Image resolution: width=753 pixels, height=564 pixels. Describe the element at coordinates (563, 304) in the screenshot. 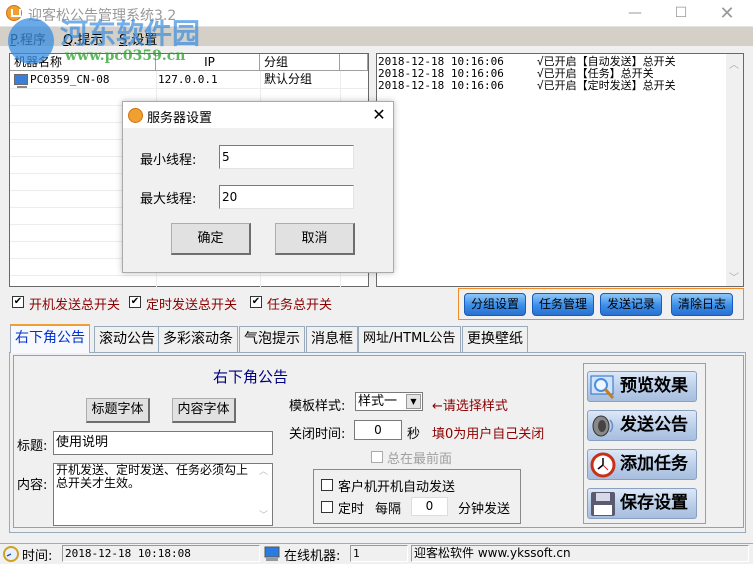

I see `task-management-button: 任务管理` at that location.